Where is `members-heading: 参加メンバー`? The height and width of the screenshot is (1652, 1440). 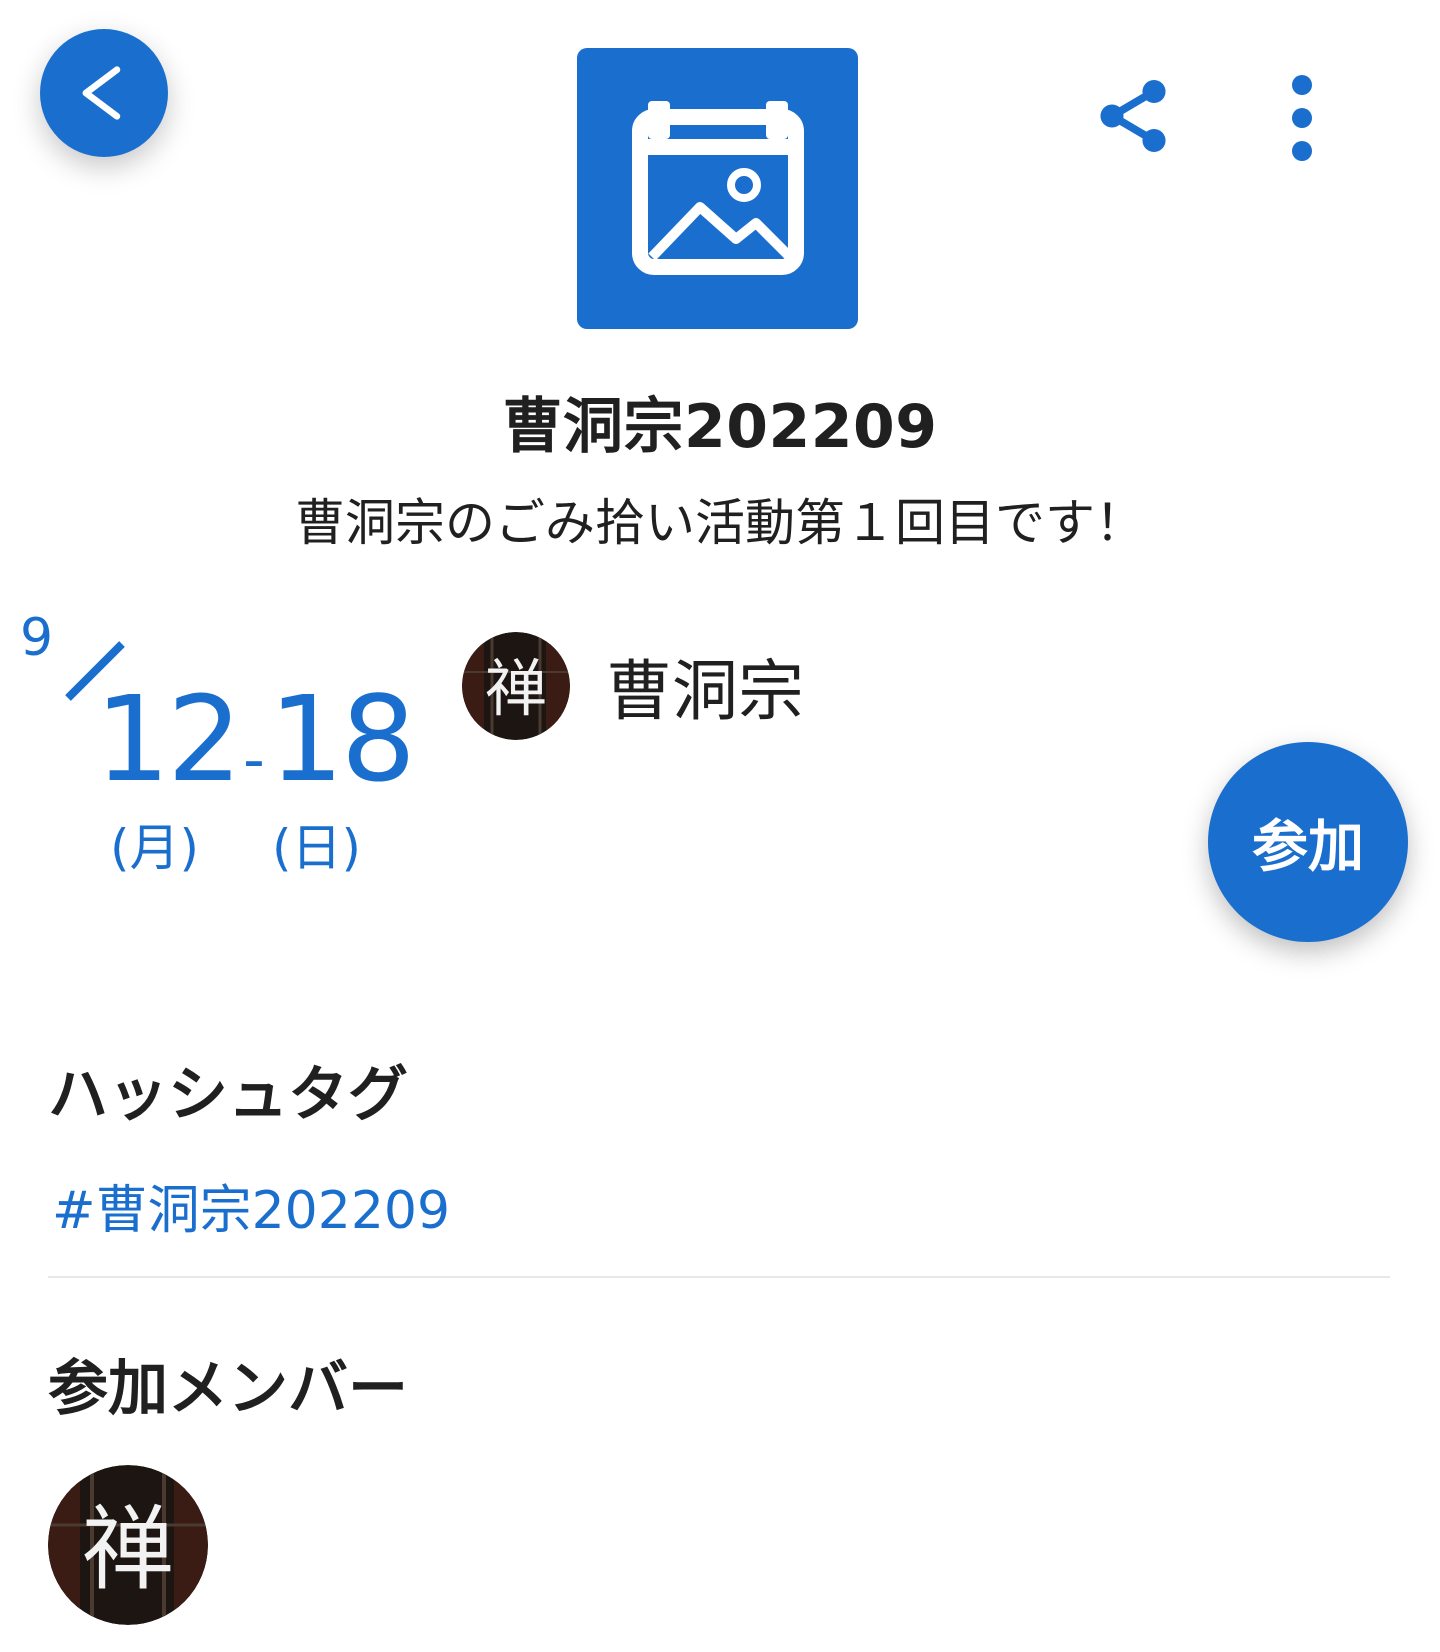
members-heading: 参加メンバー is located at coordinates (228, 1389).